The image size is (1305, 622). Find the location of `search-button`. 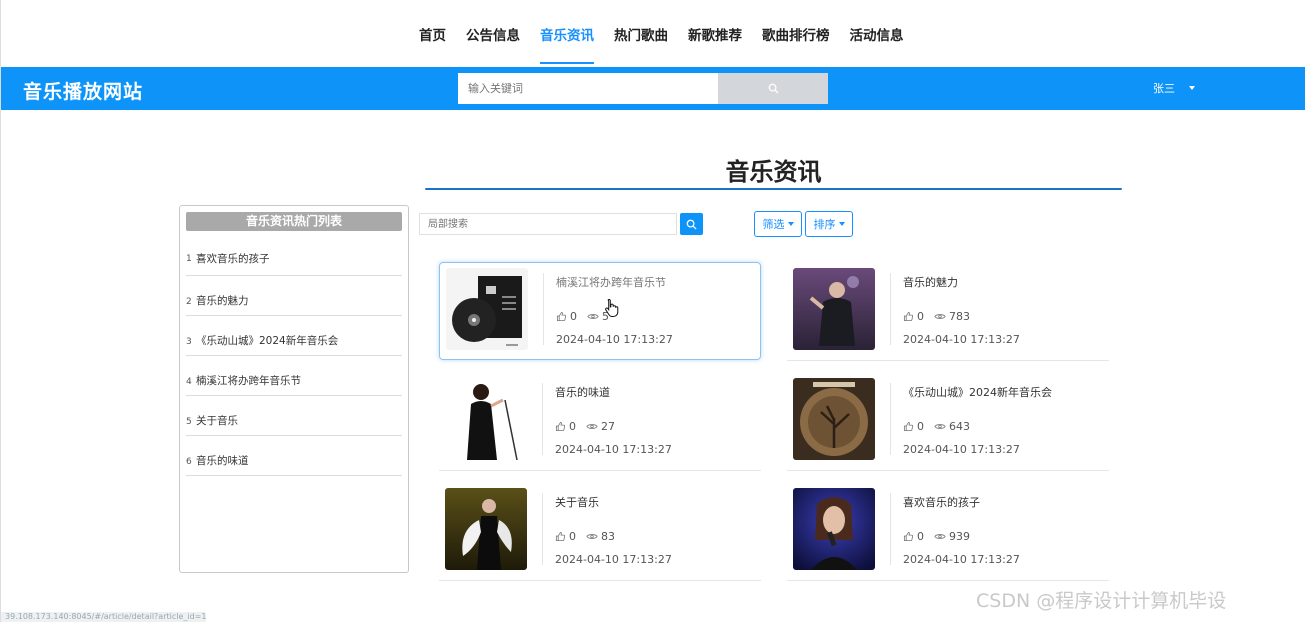

search-button is located at coordinates (773, 88).